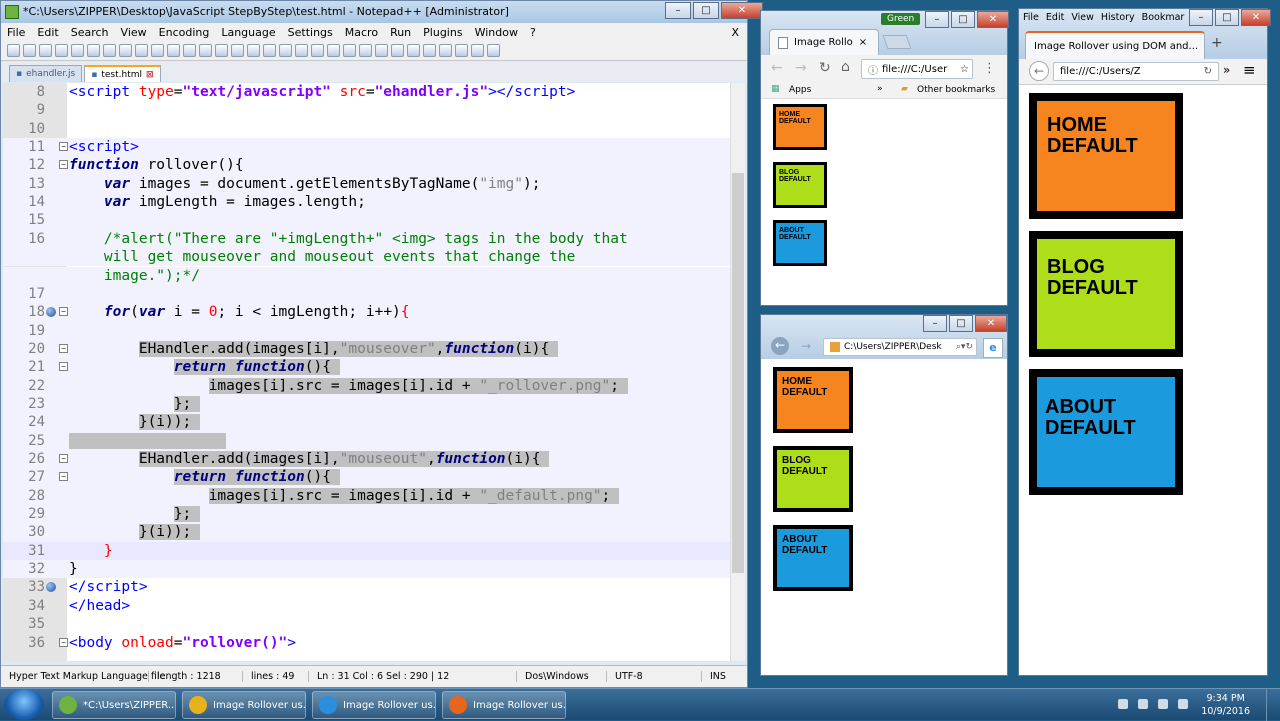 This screenshot has width=1280, height=721. Describe the element at coordinates (285, 50) in the screenshot. I see `sync-h-icon` at that location.